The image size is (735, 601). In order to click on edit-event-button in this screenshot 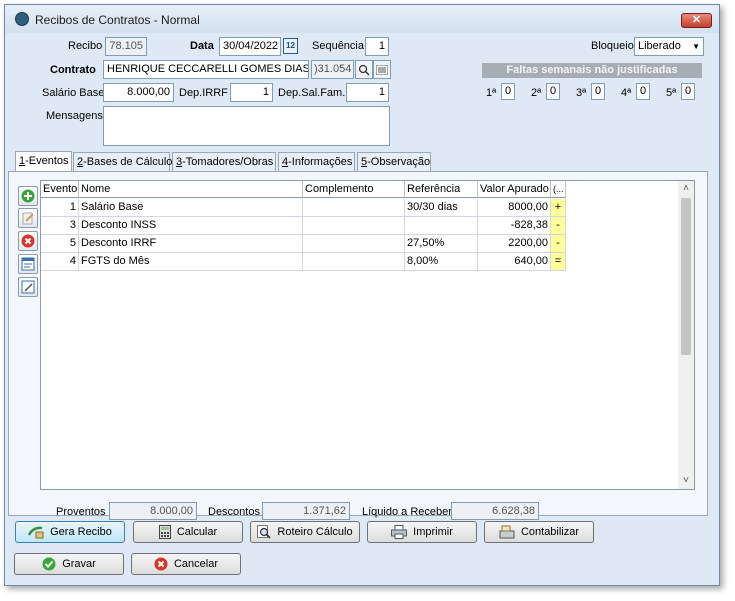, I will do `click(28, 218)`.